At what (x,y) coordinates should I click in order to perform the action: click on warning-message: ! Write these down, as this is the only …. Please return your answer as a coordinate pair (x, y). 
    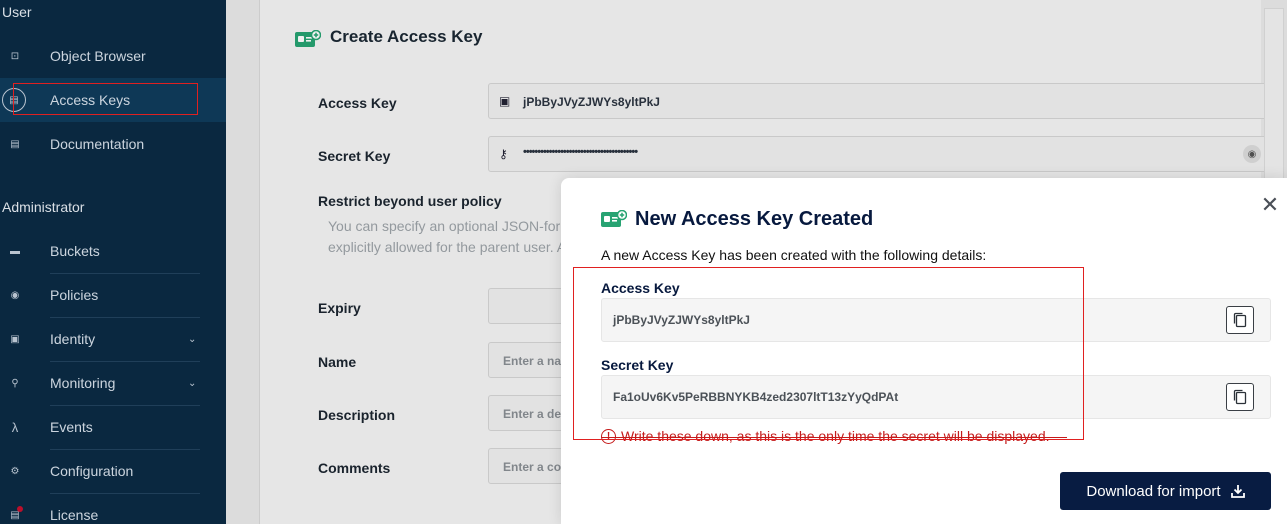
    Looking at the image, I should click on (825, 436).